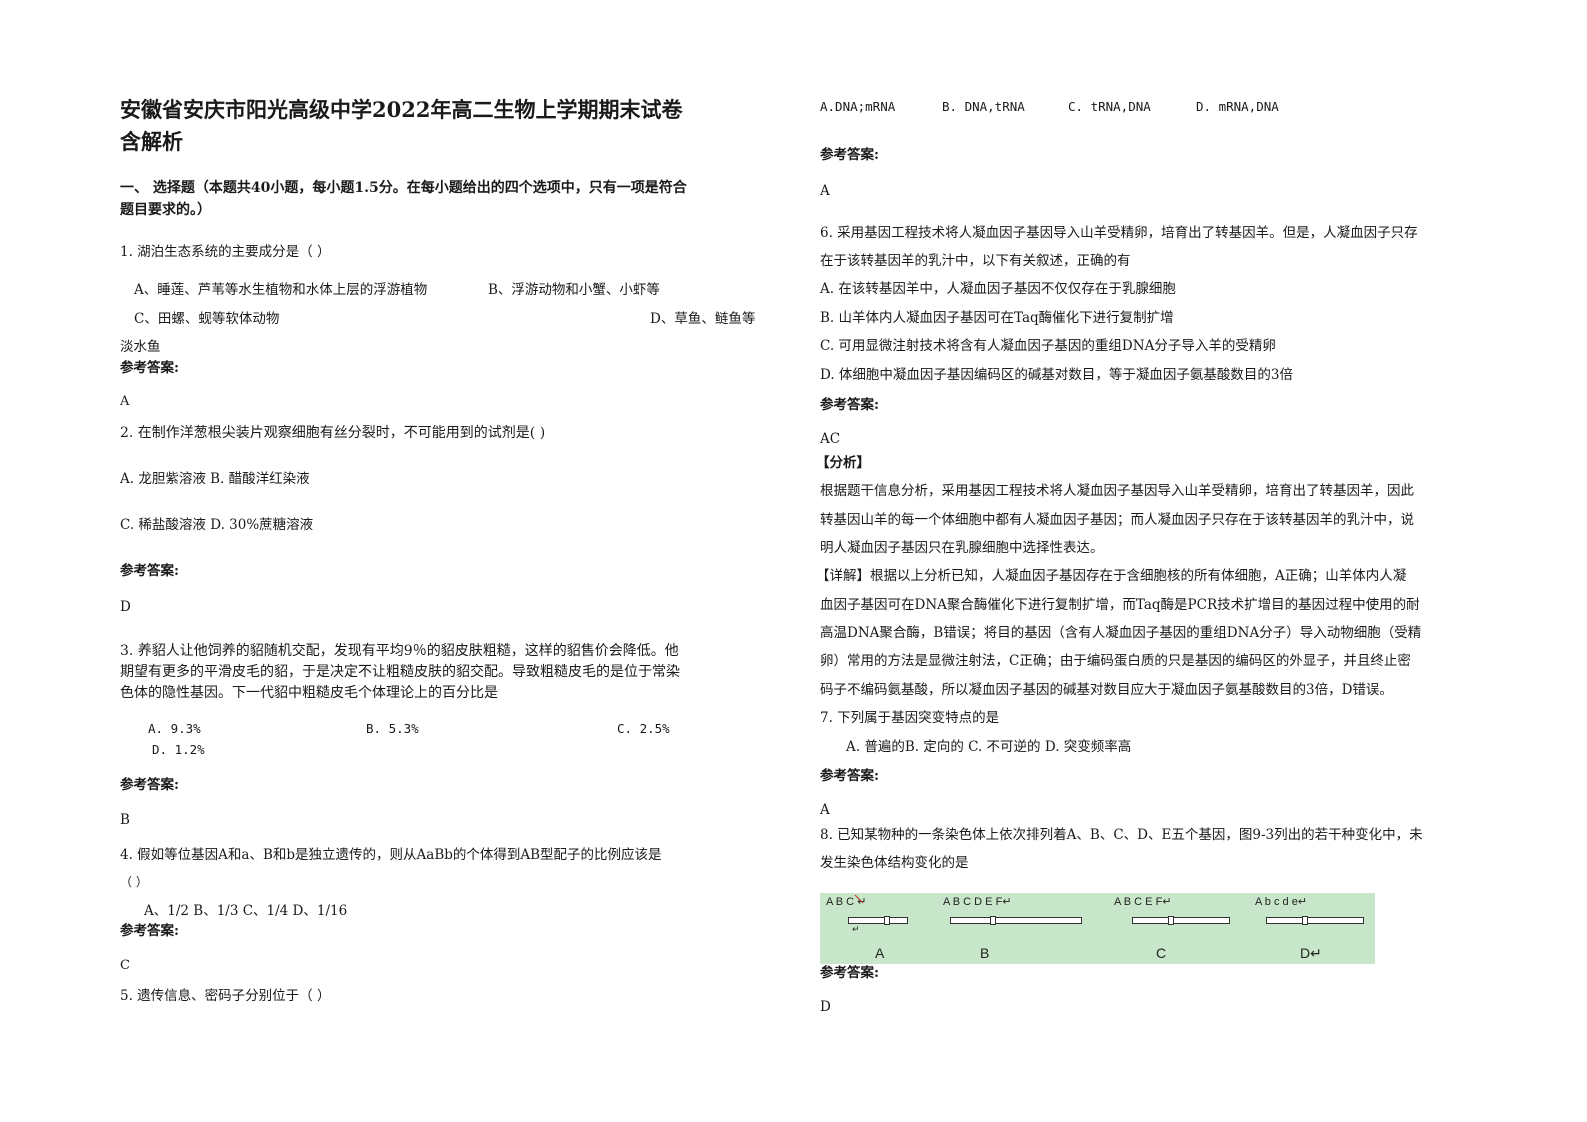 The width and height of the screenshot is (1587, 1122). Describe the element at coordinates (1016, 920) in the screenshot. I see `figure-b-chromosome` at that location.